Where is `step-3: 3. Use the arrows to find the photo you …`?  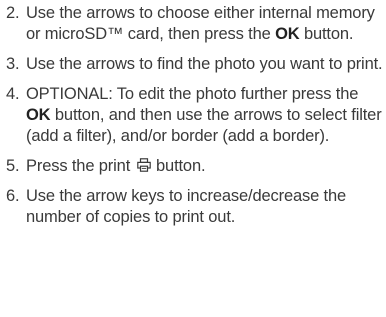 step-3: 3. Use the arrows to find the photo you … is located at coordinates (196, 64).